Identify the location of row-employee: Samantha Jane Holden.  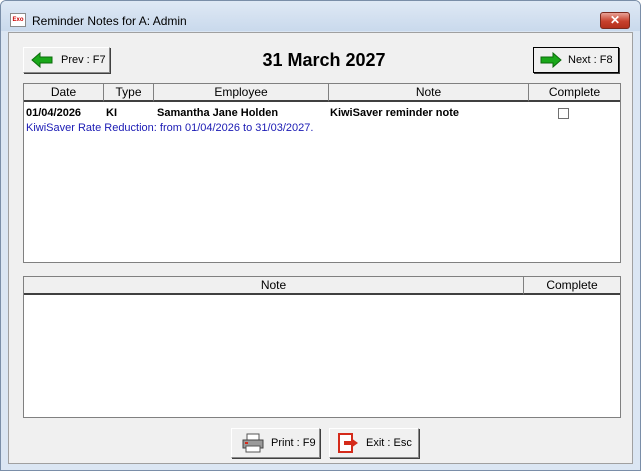
(218, 113).